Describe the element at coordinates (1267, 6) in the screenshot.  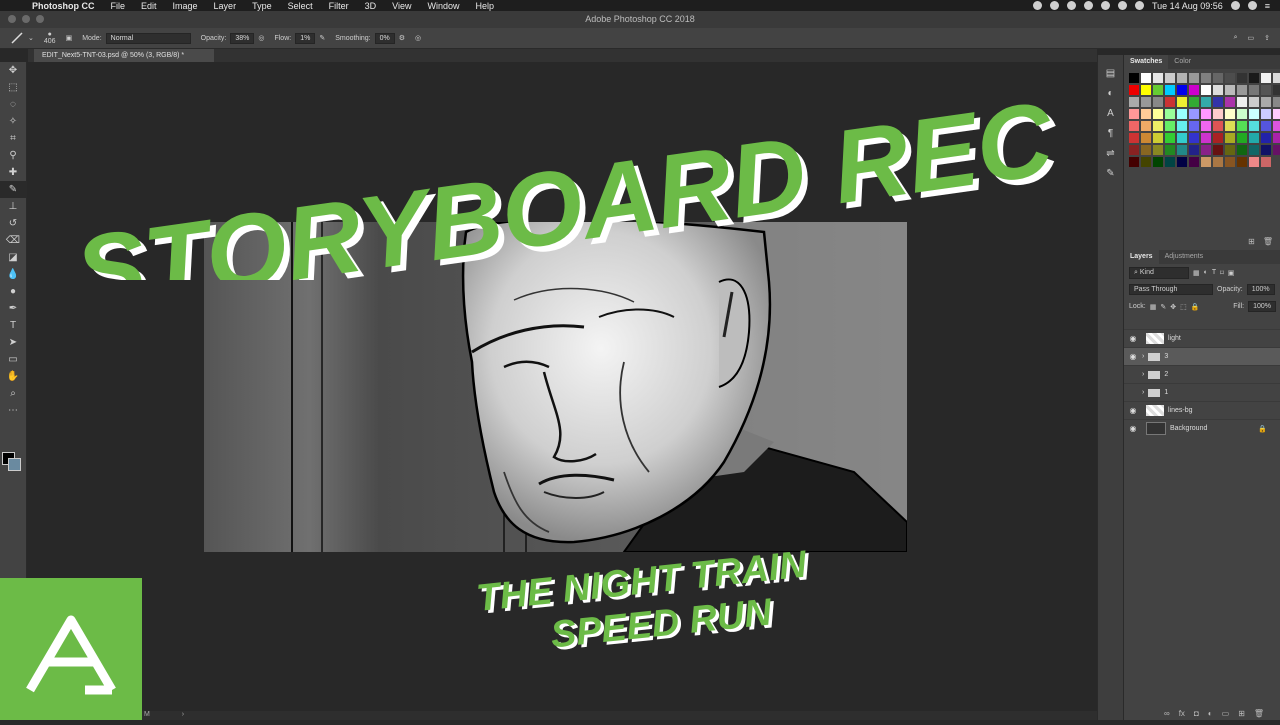
I see `notification-center-icon: ≡` at that location.